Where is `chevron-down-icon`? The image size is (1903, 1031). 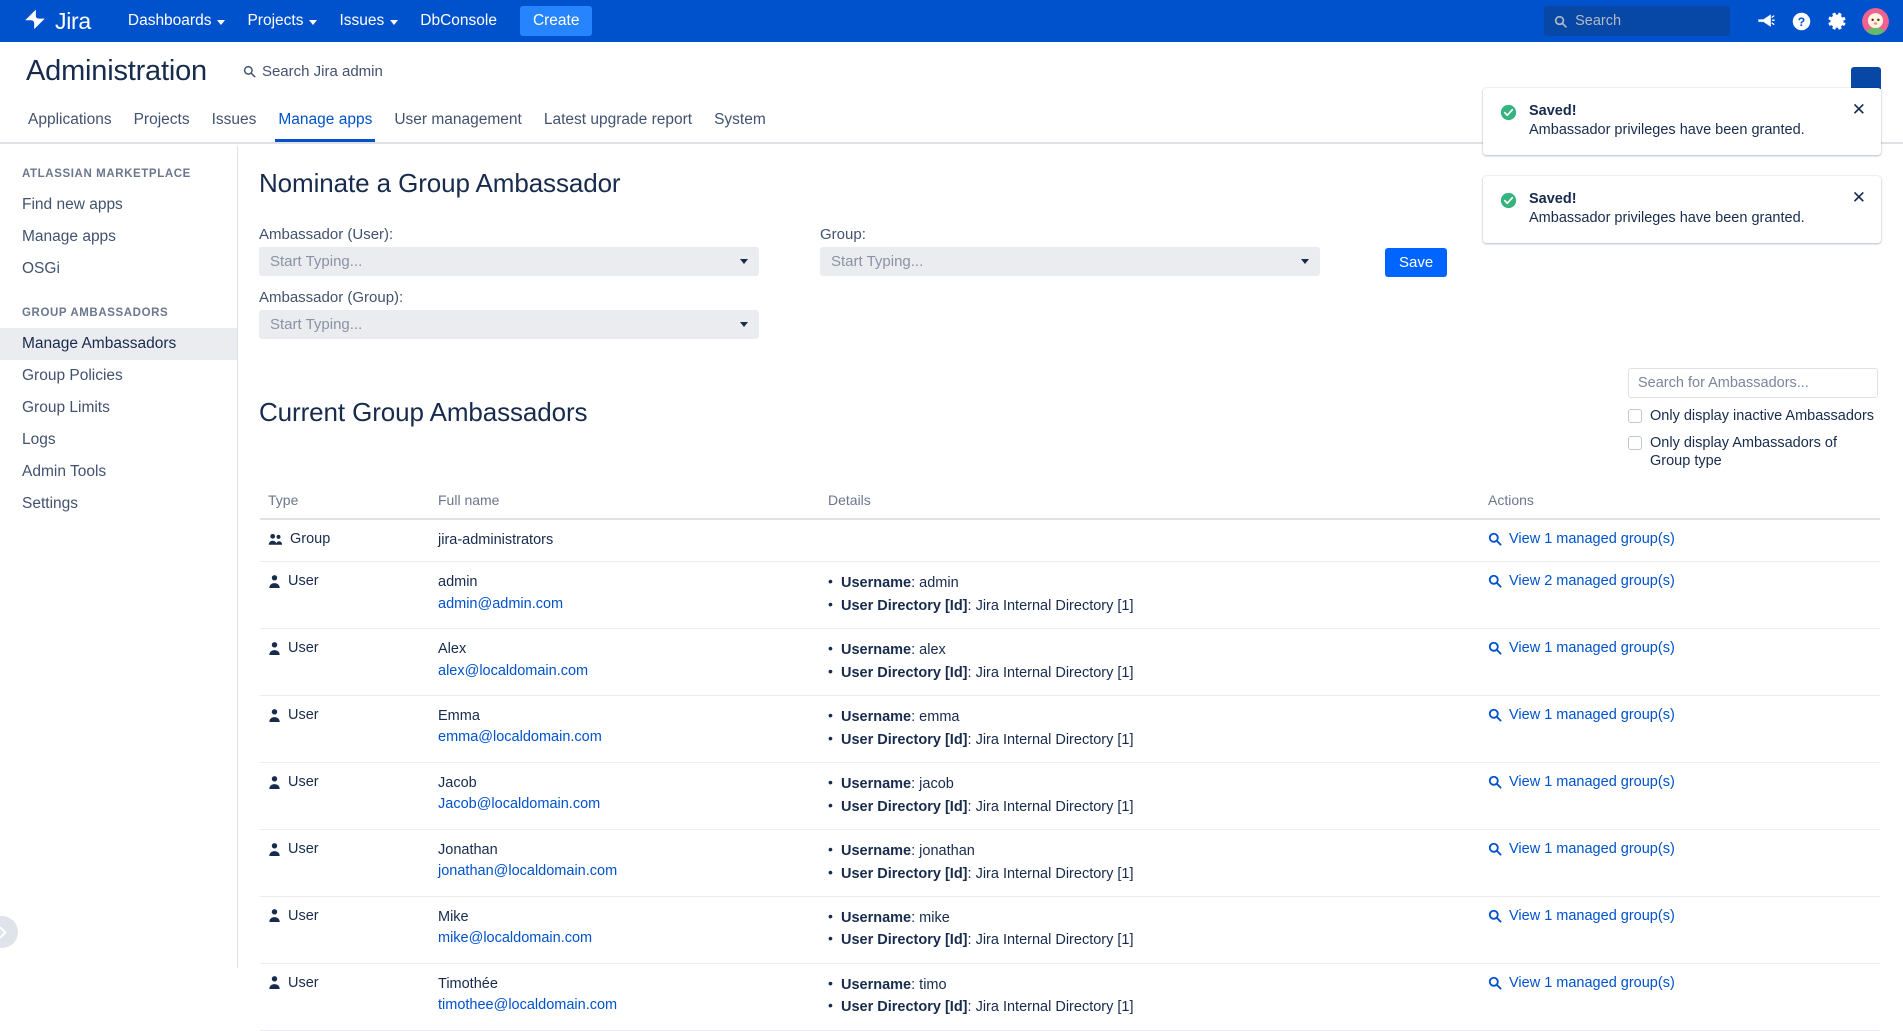
chevron-down-icon is located at coordinates (744, 261).